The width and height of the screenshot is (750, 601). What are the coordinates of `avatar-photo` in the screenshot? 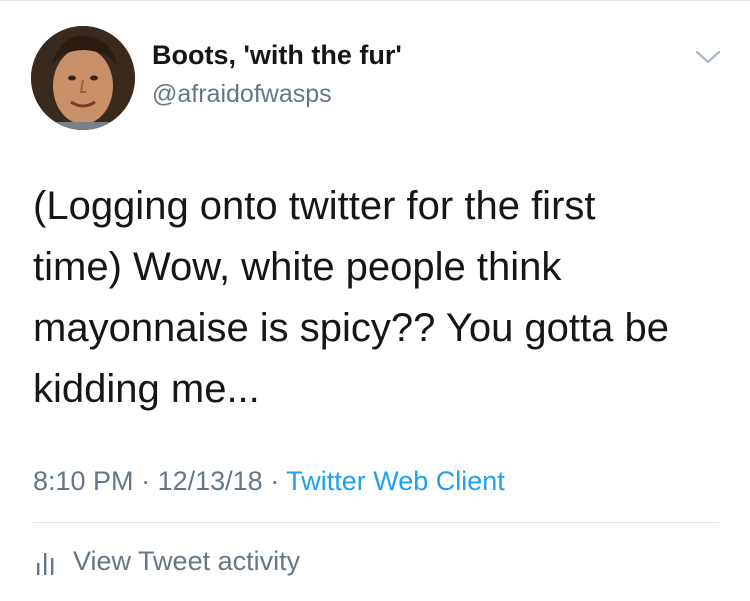 It's located at (83, 78).